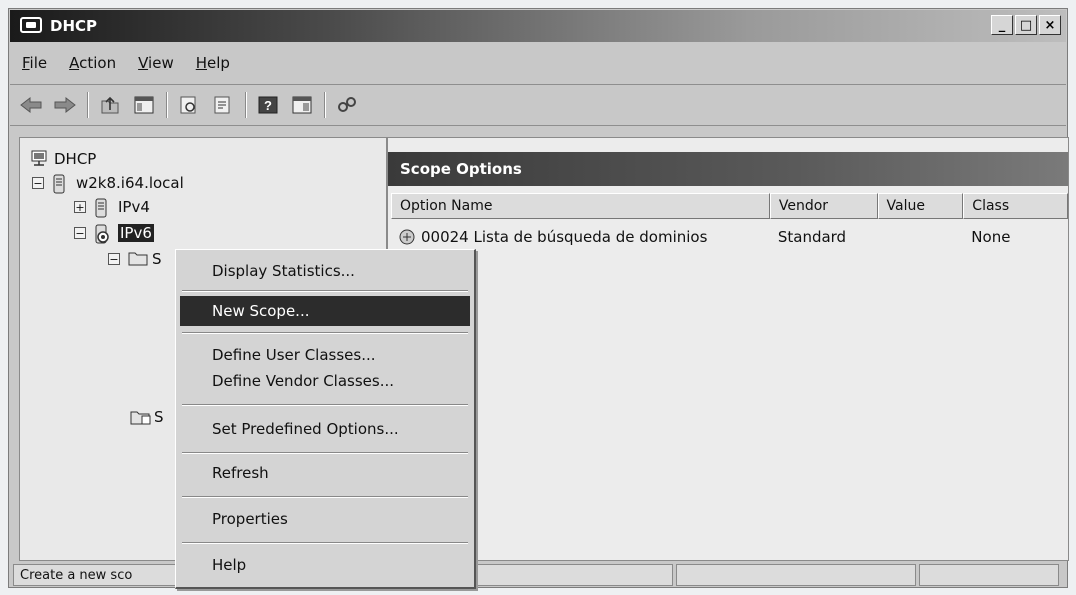  Describe the element at coordinates (538, 63) in the screenshot. I see `menu-bar: File Action View Help` at that location.